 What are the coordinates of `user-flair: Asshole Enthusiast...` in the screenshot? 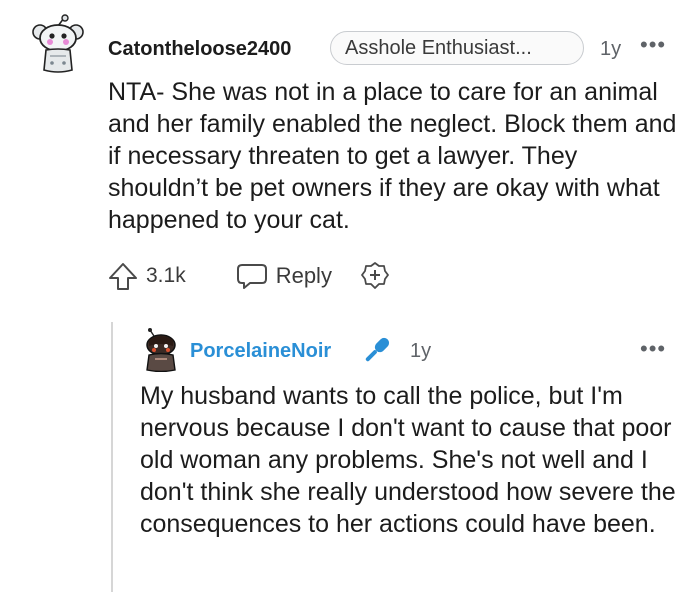 It's located at (457, 48).